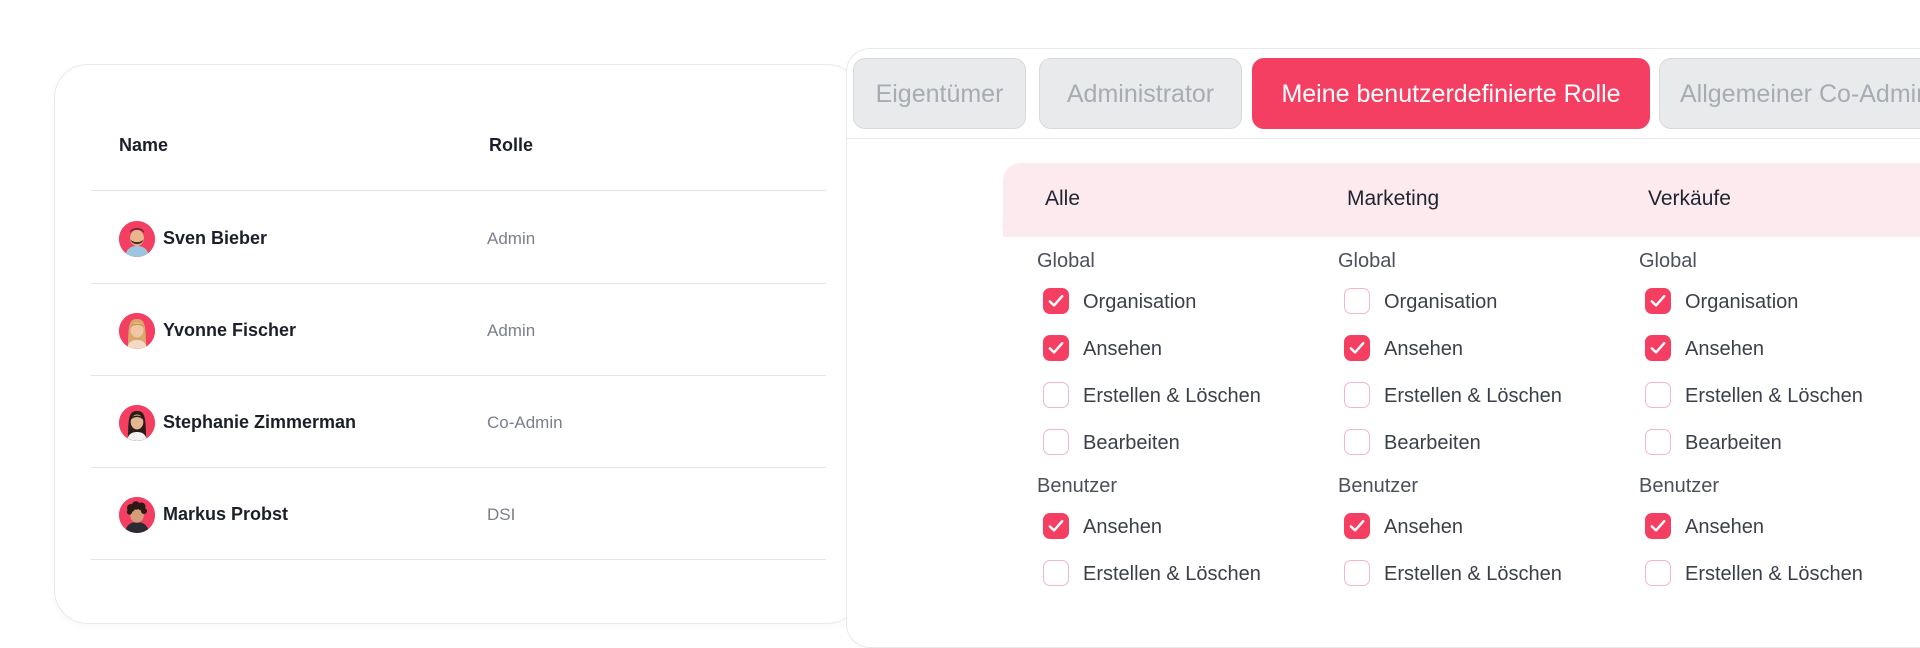  I want to click on table-row: Markus Probst DSI, so click(458, 513).